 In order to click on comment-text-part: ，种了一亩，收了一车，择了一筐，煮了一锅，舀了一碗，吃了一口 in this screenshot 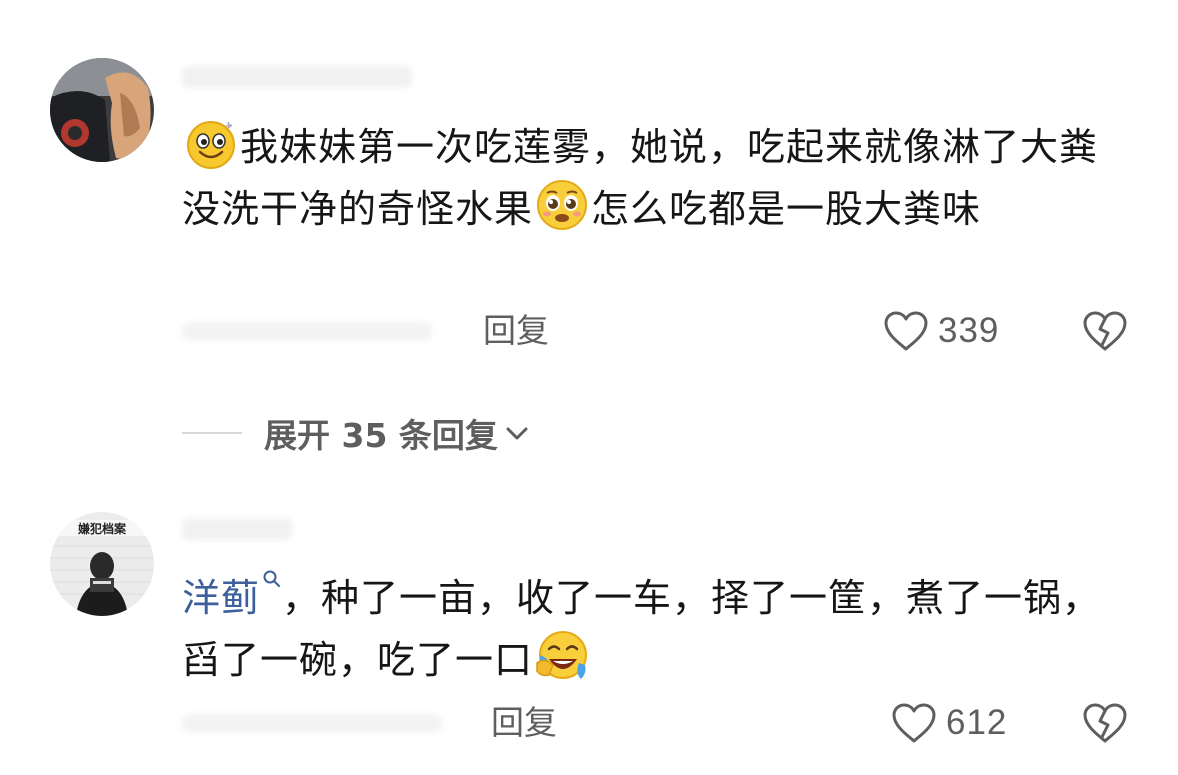, I will do `click(642, 629)`.